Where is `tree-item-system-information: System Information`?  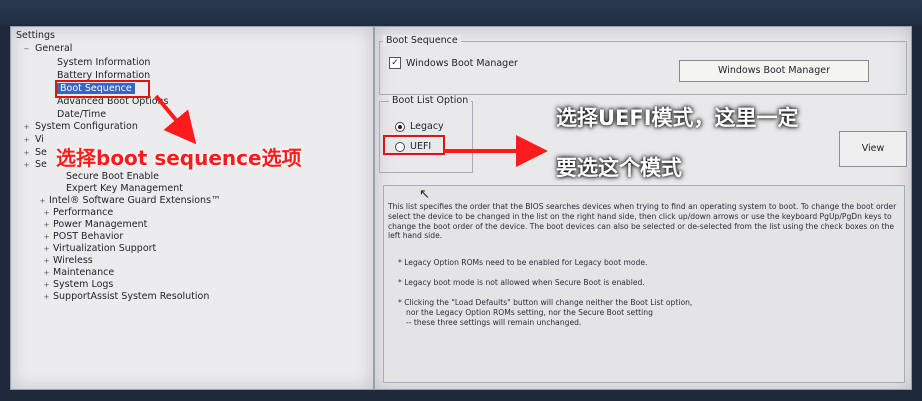
tree-item-system-information: System Information is located at coordinates (103, 62).